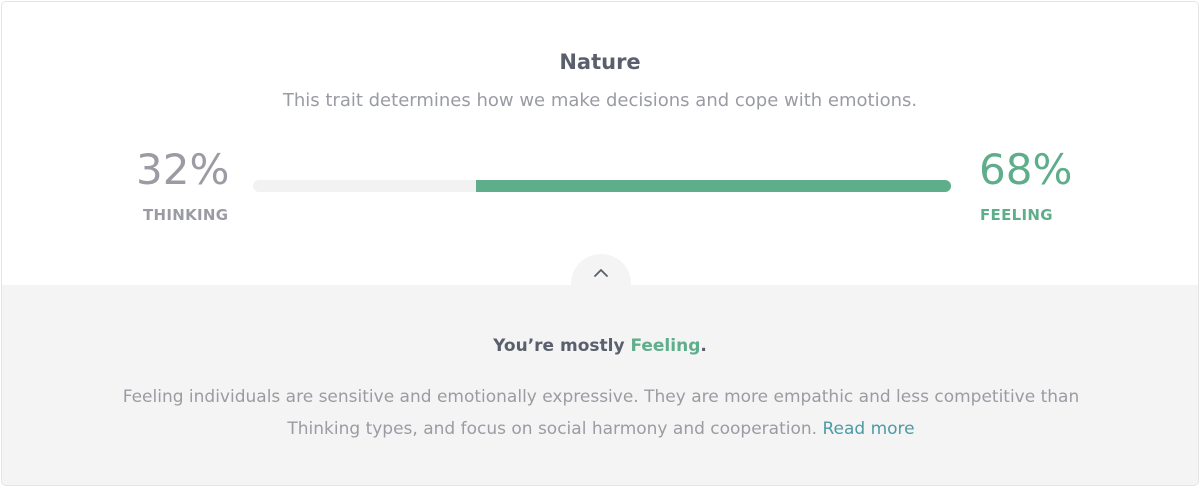  Describe the element at coordinates (183, 169) in the screenshot. I see `thinking-percent: 32%` at that location.